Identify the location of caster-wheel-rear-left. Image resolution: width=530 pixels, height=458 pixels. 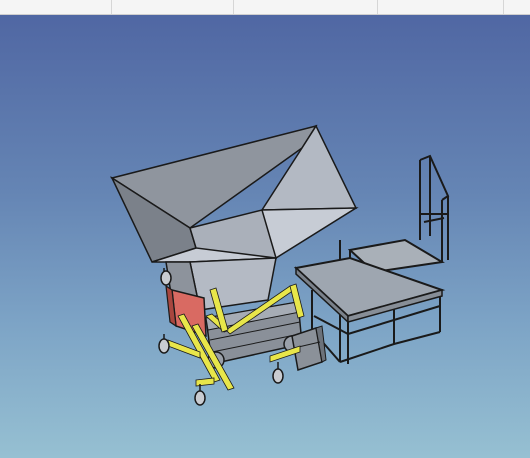
(164, 344).